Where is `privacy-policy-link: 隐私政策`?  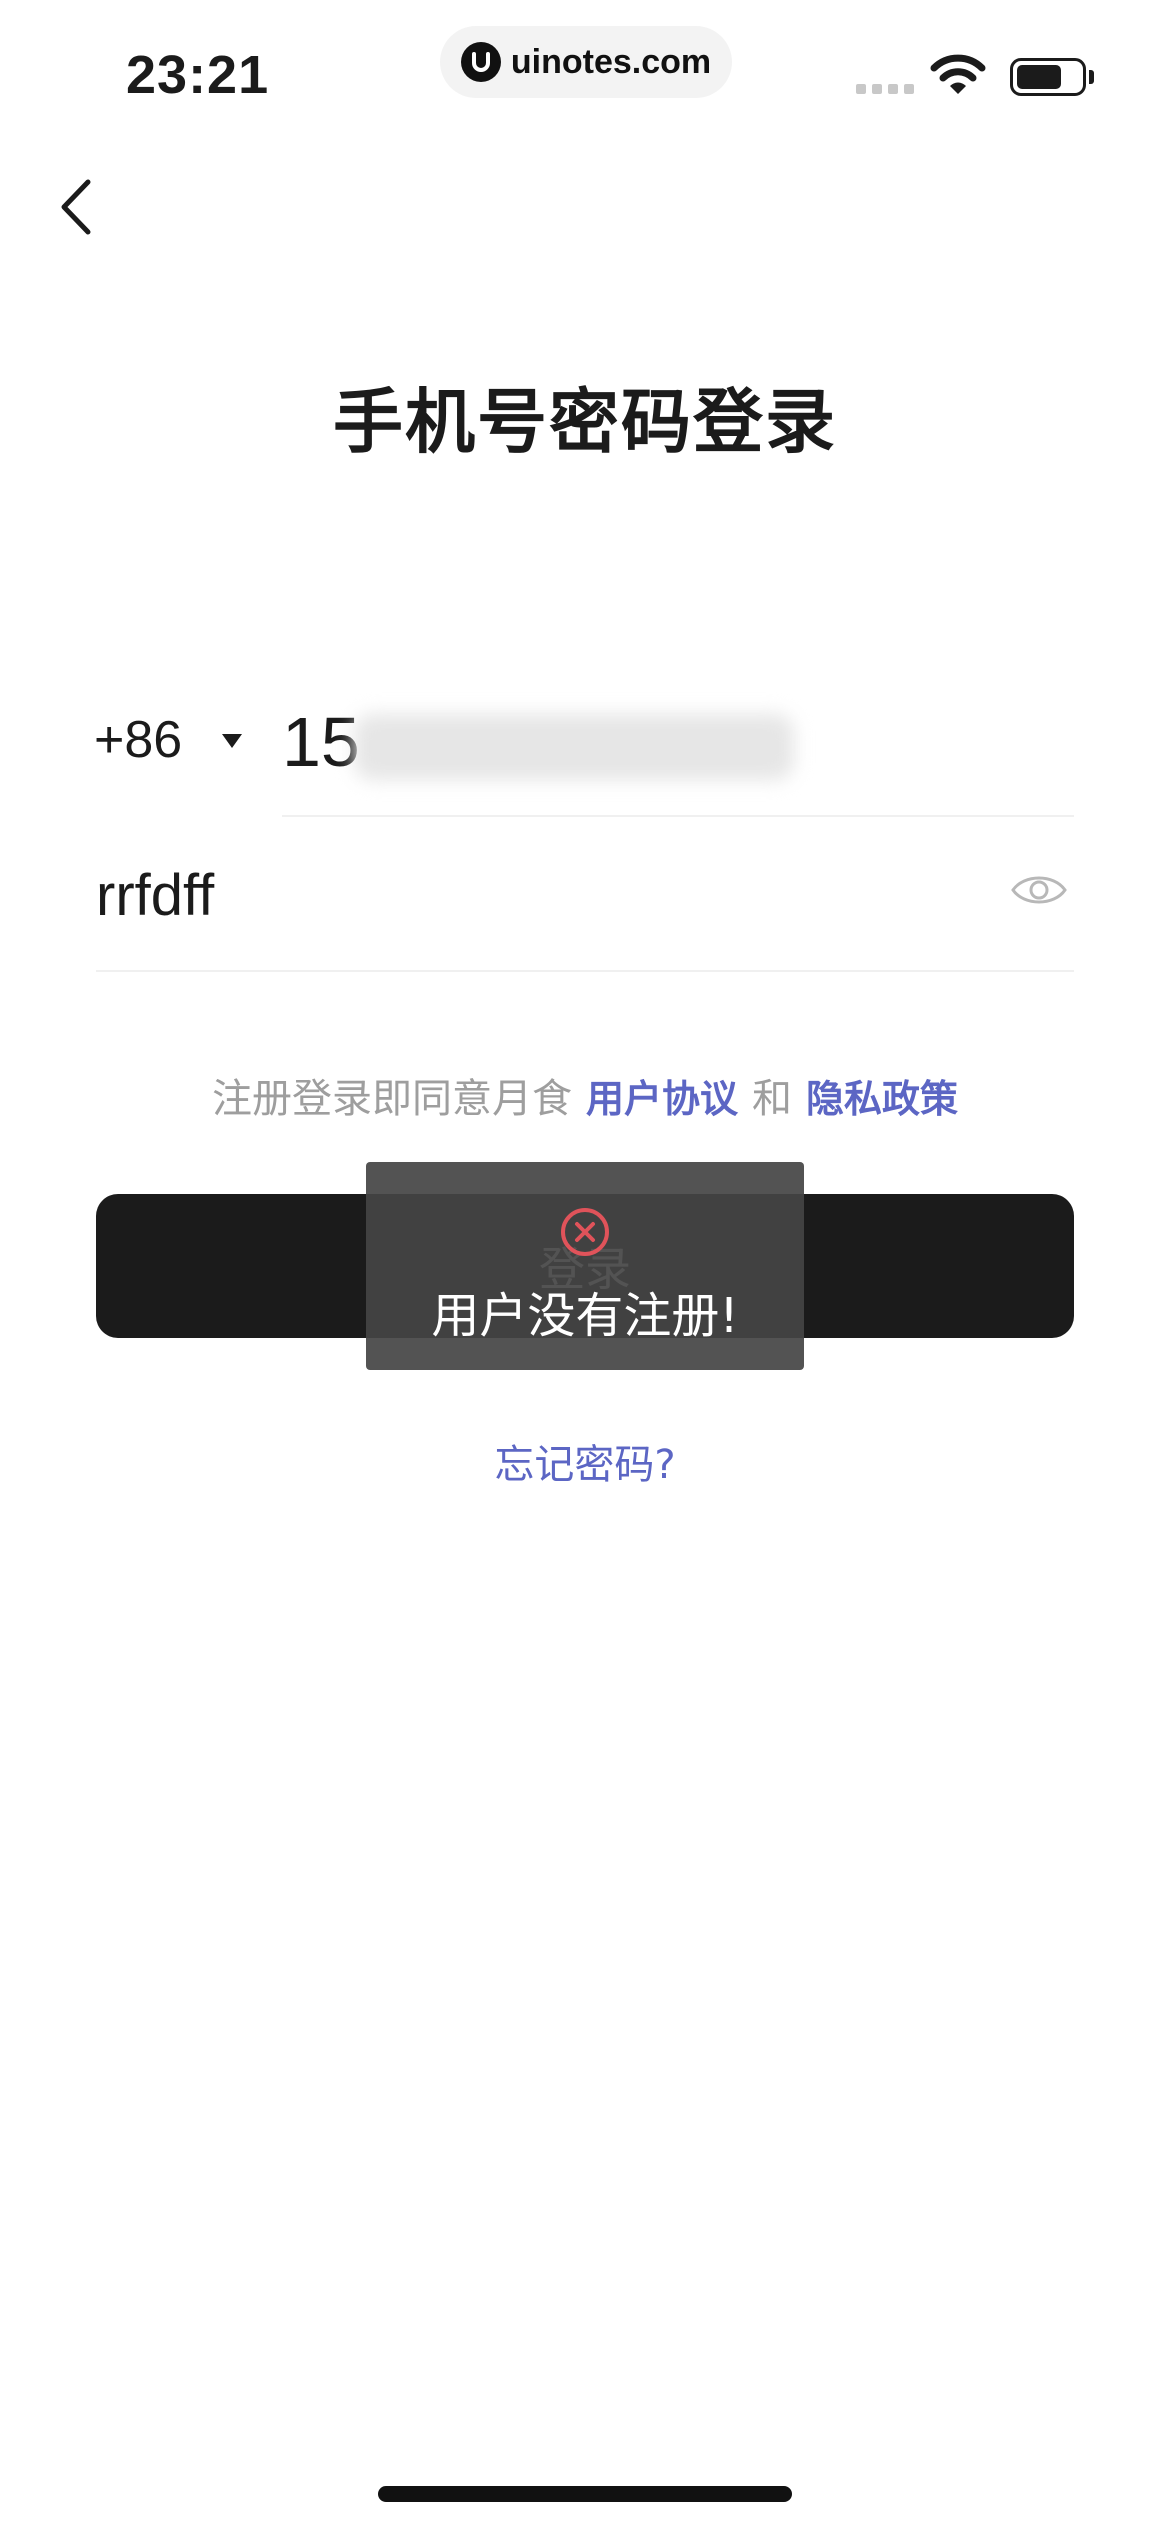
privacy-policy-link: 隐私政策 is located at coordinates (882, 1099).